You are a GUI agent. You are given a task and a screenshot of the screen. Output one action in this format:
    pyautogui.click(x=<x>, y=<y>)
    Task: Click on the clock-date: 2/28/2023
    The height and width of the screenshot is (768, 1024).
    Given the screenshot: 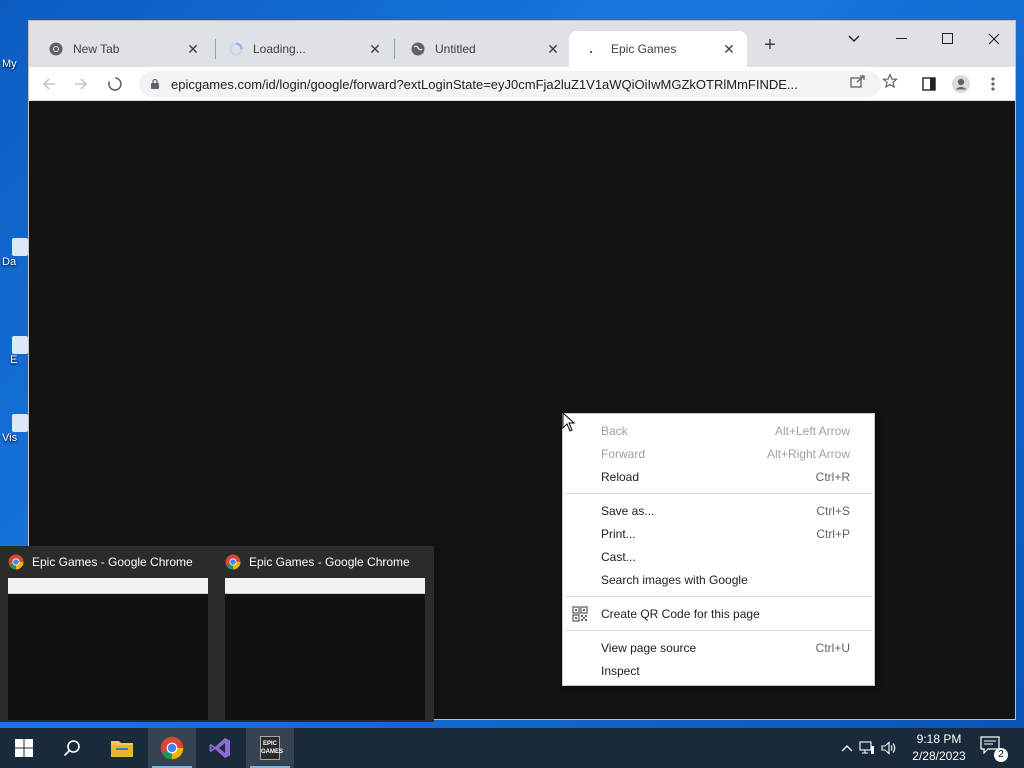 What is the action you would take?
    pyautogui.click(x=939, y=756)
    